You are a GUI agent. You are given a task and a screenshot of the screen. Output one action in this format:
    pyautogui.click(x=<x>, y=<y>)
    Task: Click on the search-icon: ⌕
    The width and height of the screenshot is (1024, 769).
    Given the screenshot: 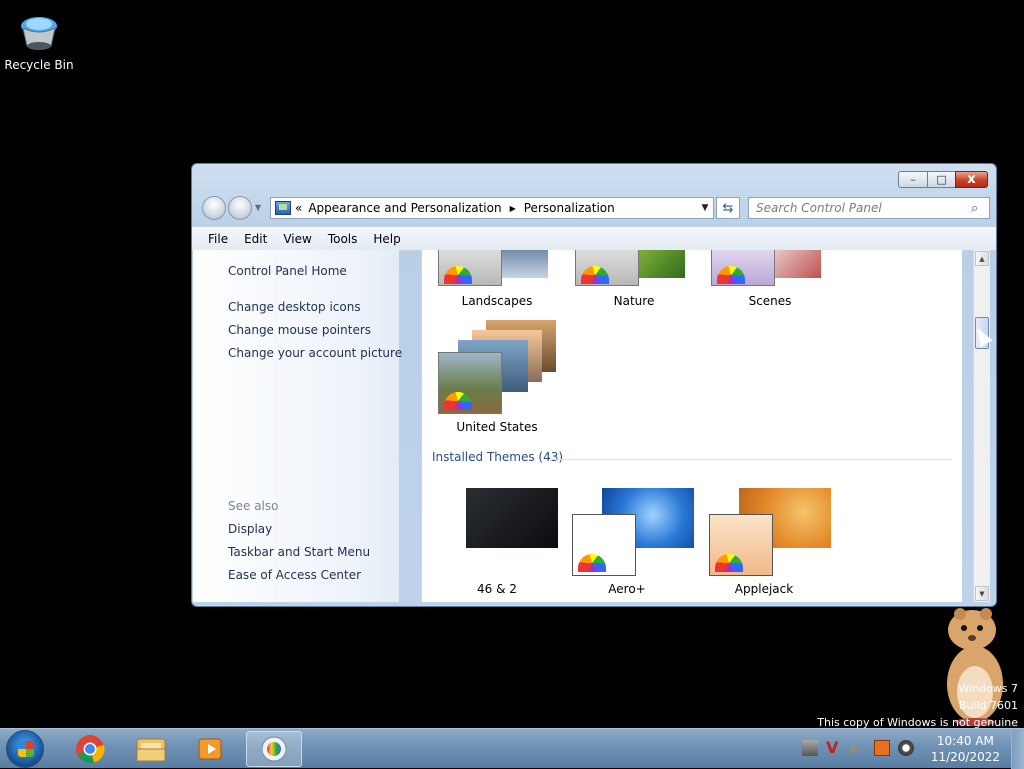 What is the action you would take?
    pyautogui.click(x=980, y=208)
    